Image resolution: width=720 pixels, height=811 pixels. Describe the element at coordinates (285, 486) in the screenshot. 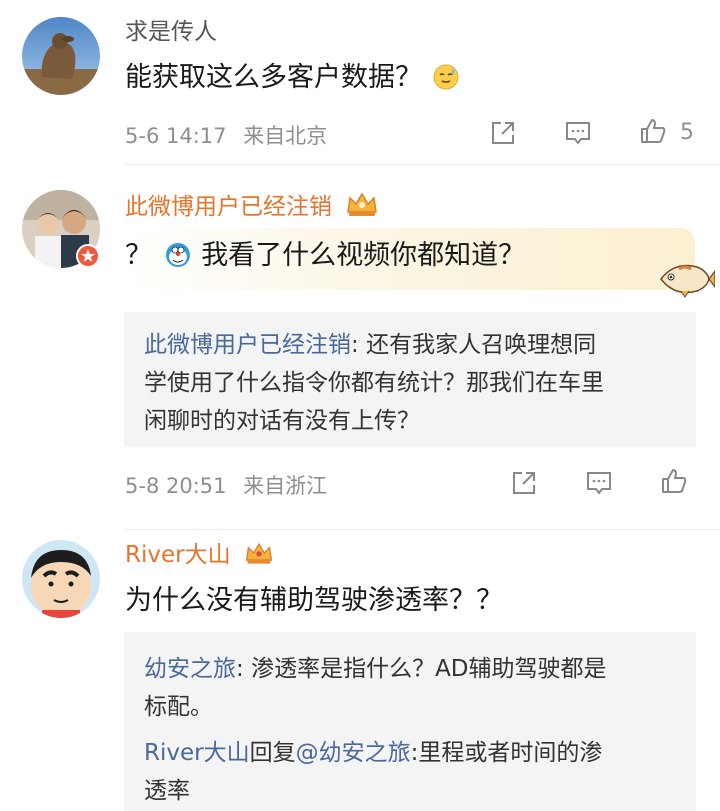

I see `location: 来自浙江` at that location.